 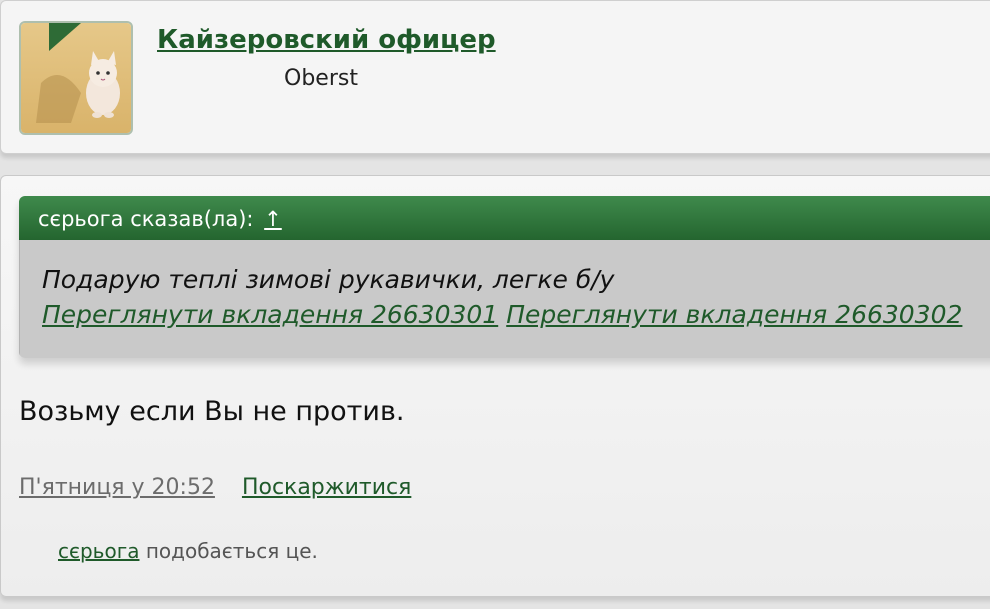 What do you see at coordinates (146, 219) in the screenshot?
I see `quote-author-line: сєрьога сказав(ла):` at bounding box center [146, 219].